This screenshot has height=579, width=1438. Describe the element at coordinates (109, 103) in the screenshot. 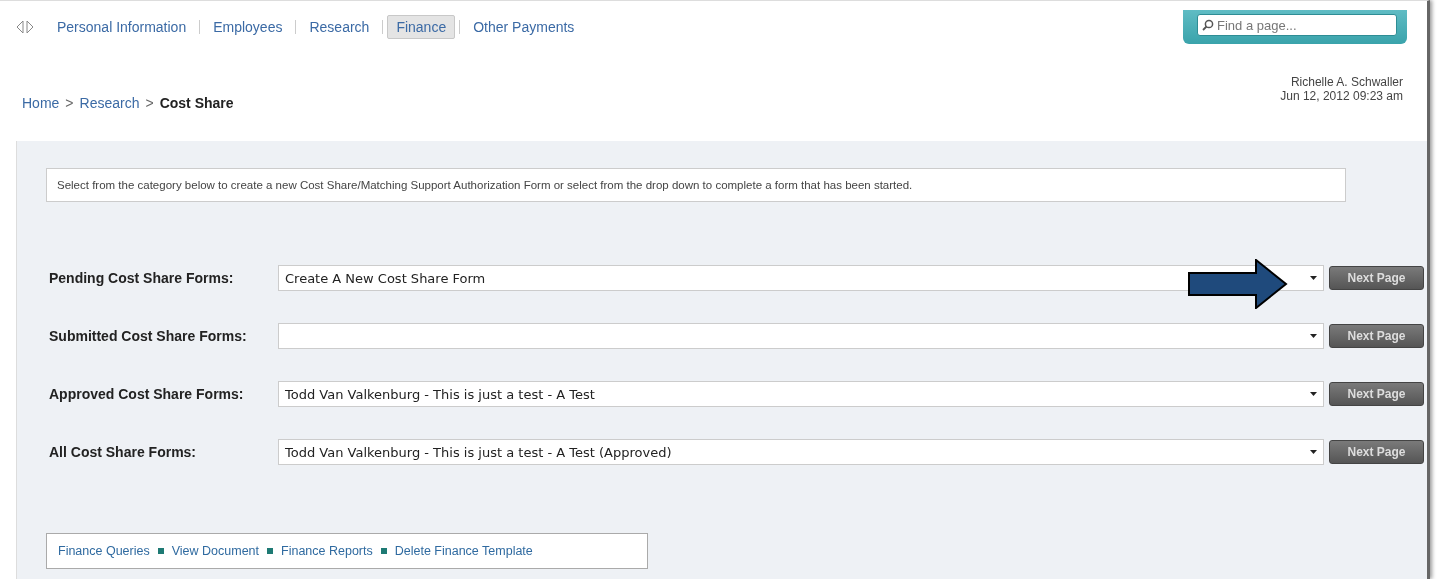

I see `breadcrumb-link: Research` at that location.